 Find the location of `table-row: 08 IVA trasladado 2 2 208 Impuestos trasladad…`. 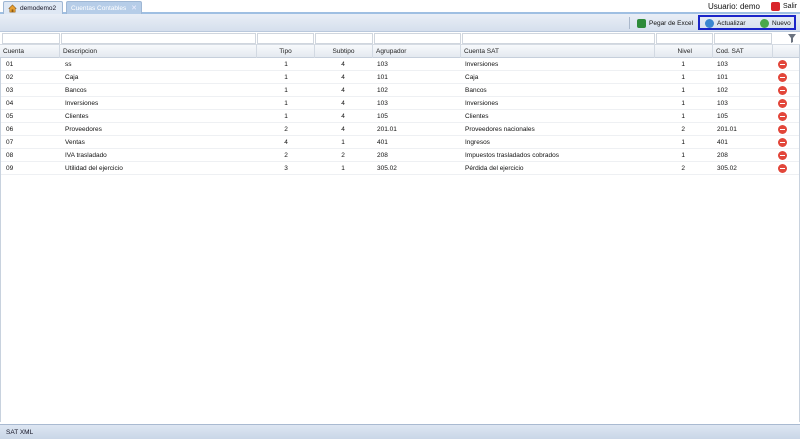

table-row: 08 IVA trasladado 2 2 208 Impuestos trasladad… is located at coordinates (400, 155).